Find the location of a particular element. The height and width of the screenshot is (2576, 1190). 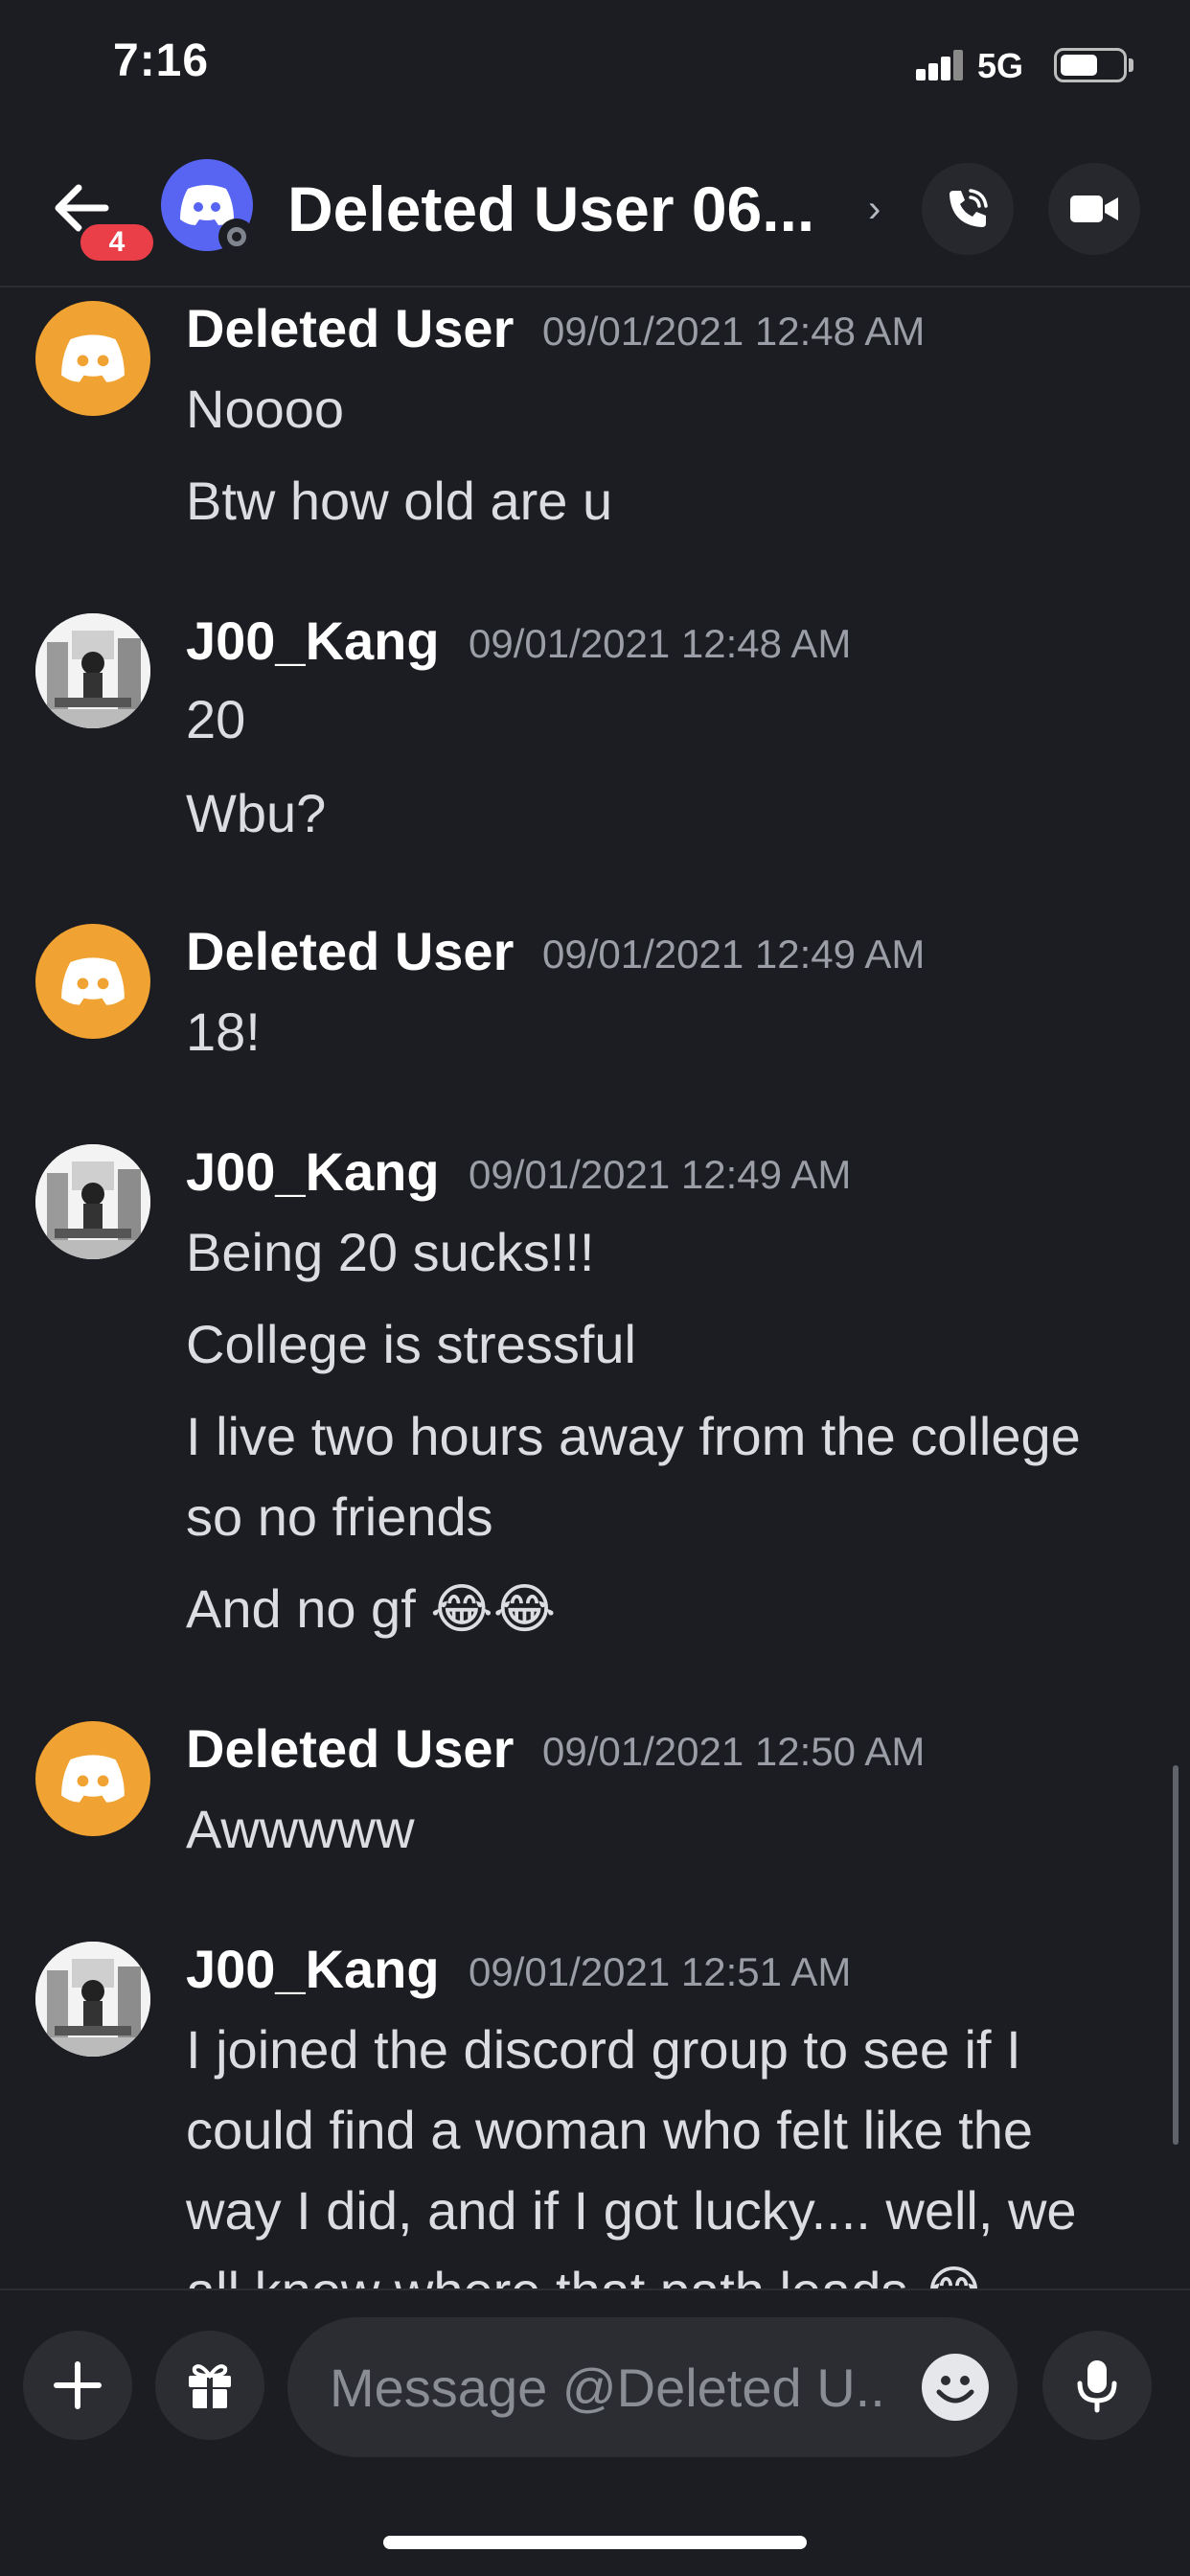

message-text: could find a woman who felt like the is located at coordinates (609, 2130).